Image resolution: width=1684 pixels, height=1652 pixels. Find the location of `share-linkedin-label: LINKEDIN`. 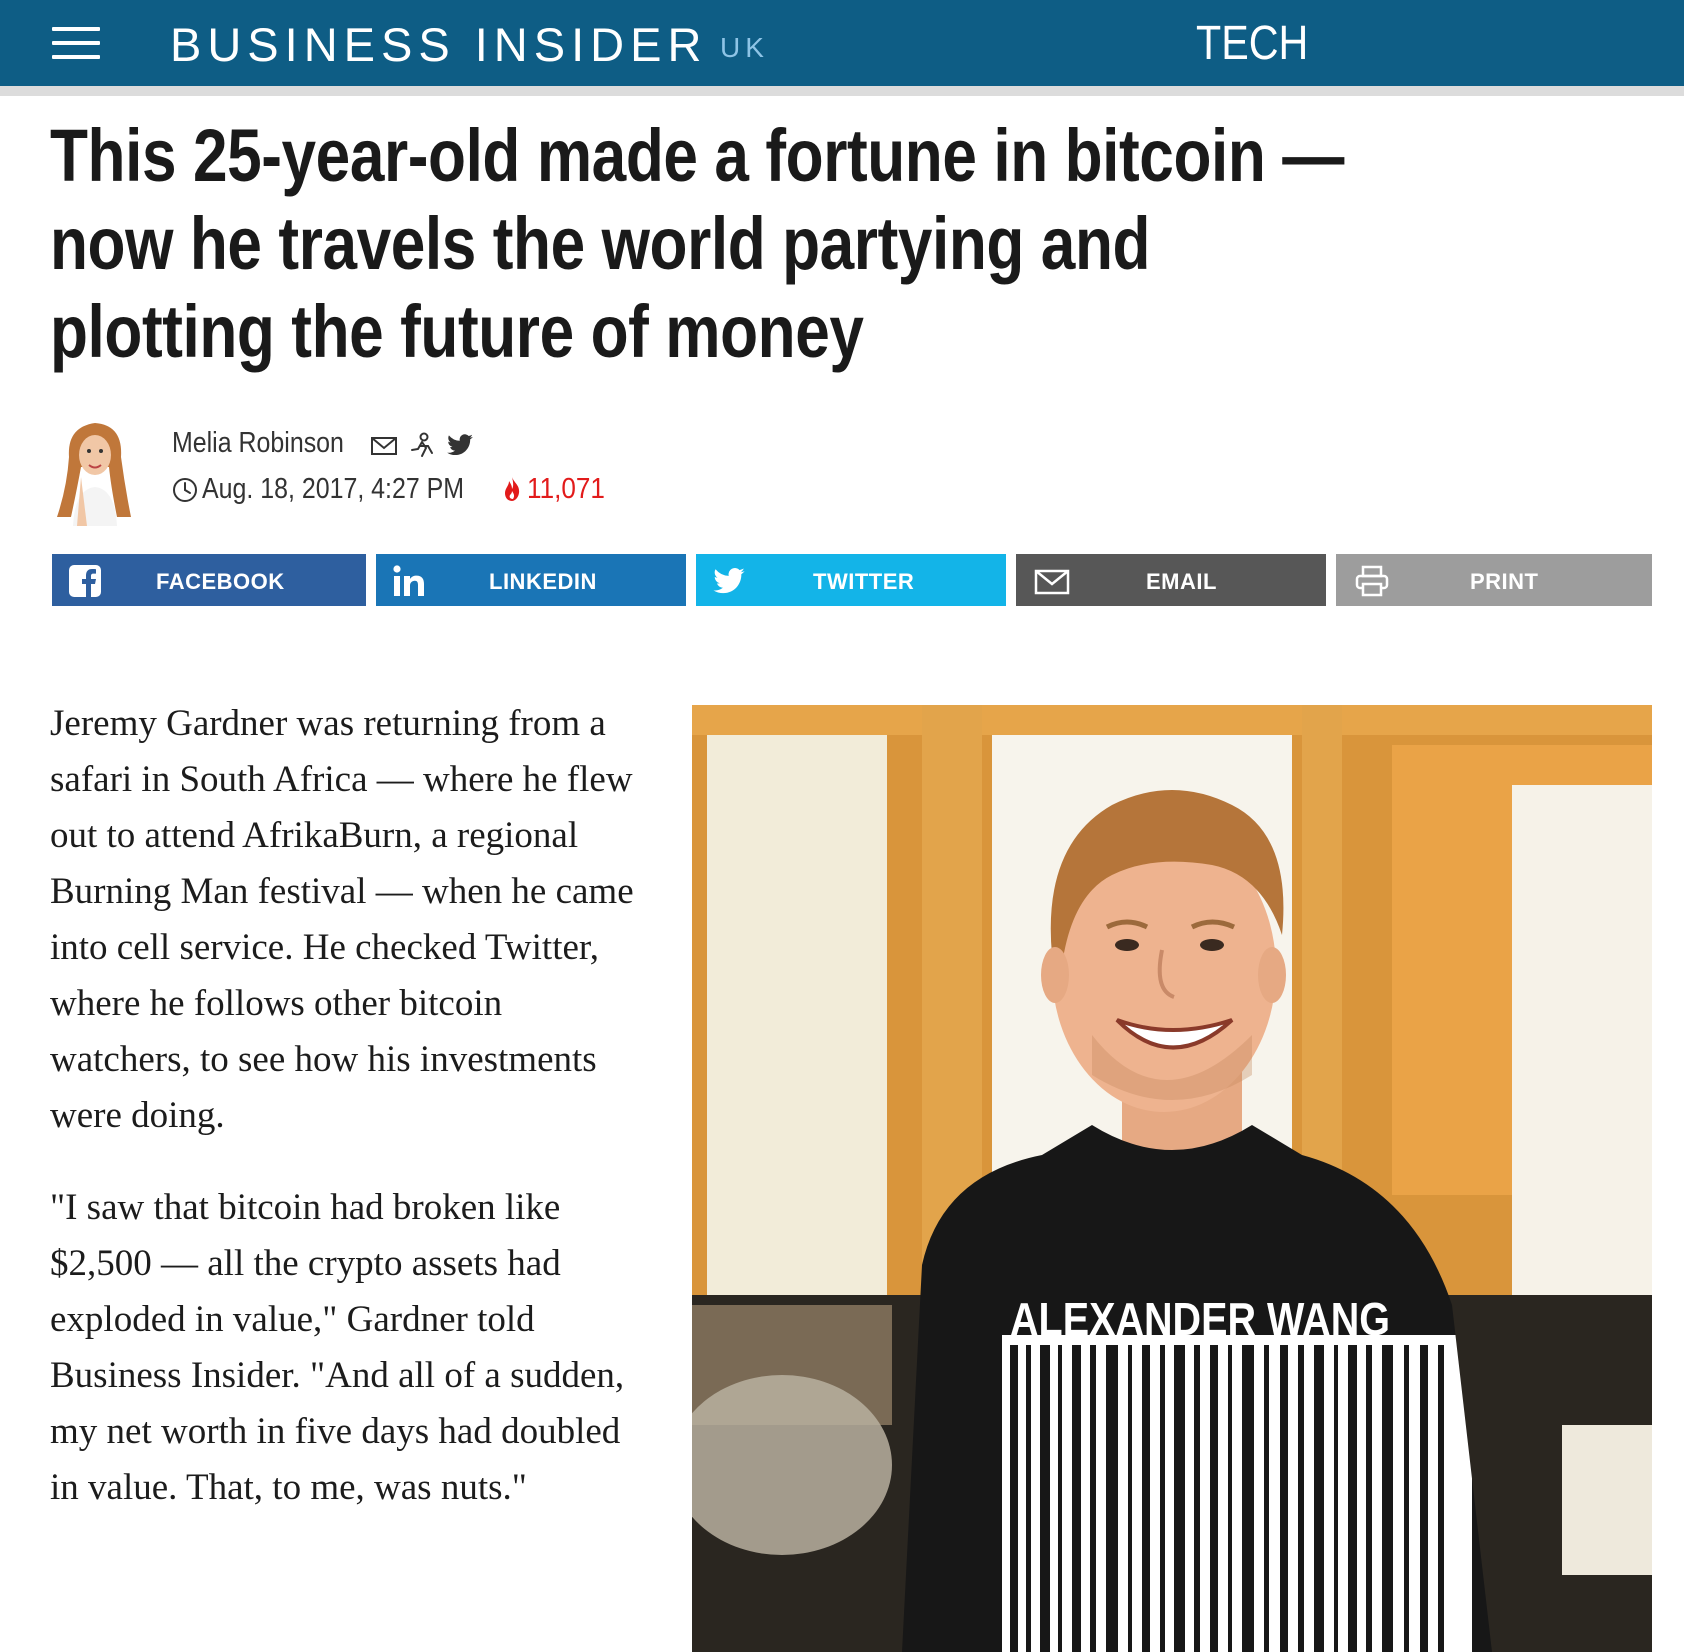

share-linkedin-label: LINKEDIN is located at coordinates (543, 581).